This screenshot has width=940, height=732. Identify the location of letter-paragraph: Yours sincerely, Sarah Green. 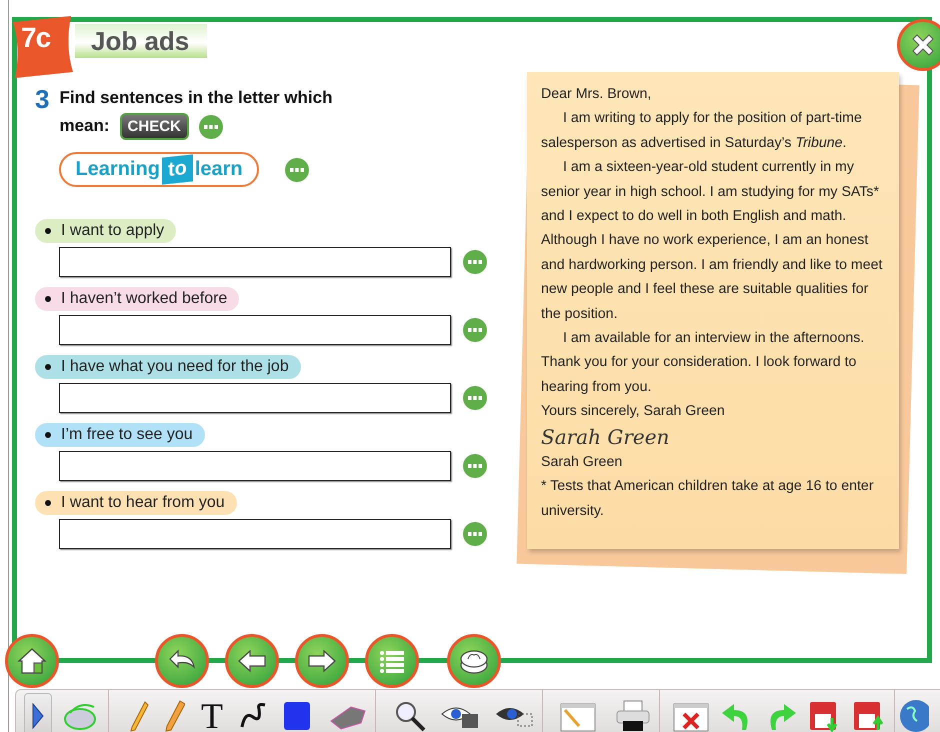
(633, 412).